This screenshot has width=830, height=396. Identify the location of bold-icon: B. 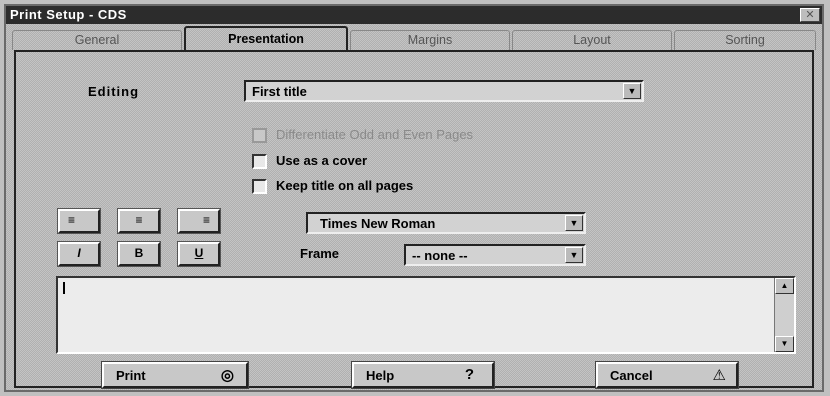
(139, 253).